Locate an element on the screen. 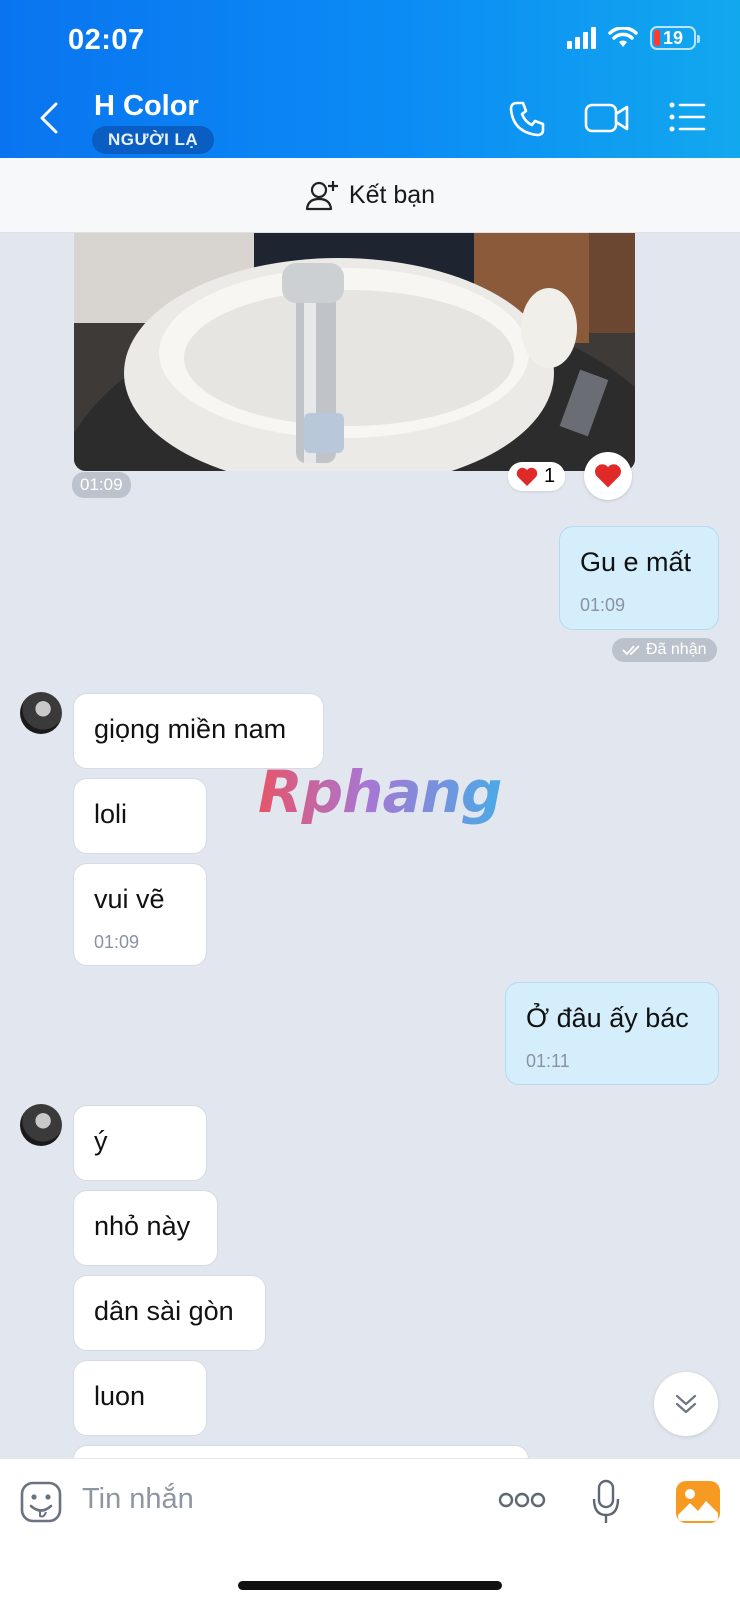 This screenshot has width=740, height=1600. delivery-status: Đã nhận is located at coordinates (664, 650).